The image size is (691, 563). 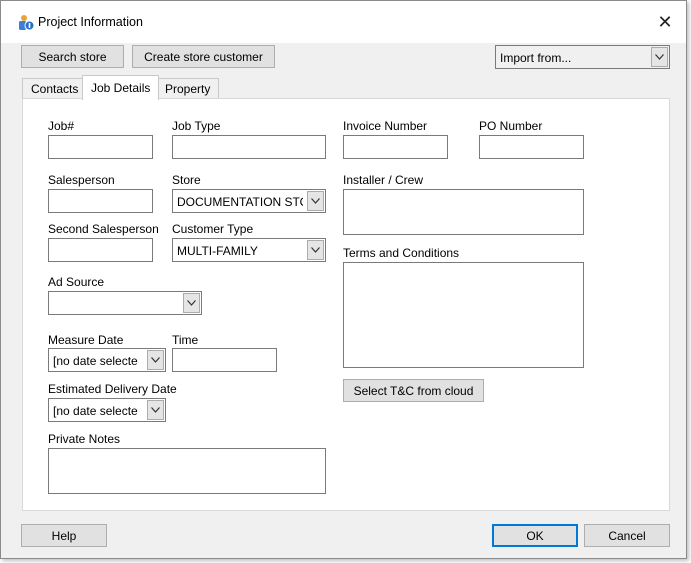 What do you see at coordinates (100, 250) in the screenshot?
I see `second-salesperson-field` at bounding box center [100, 250].